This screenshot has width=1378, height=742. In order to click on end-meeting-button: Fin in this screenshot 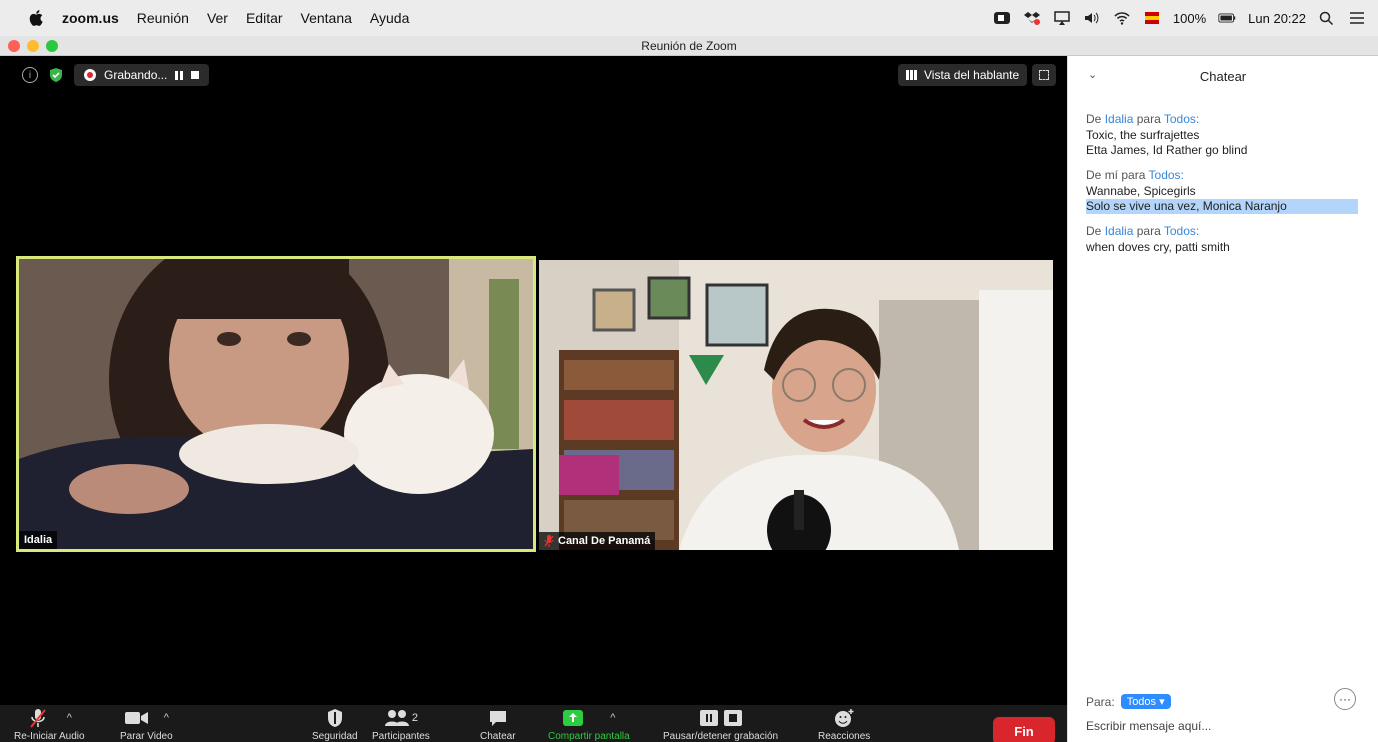, I will do `click(1024, 729)`.